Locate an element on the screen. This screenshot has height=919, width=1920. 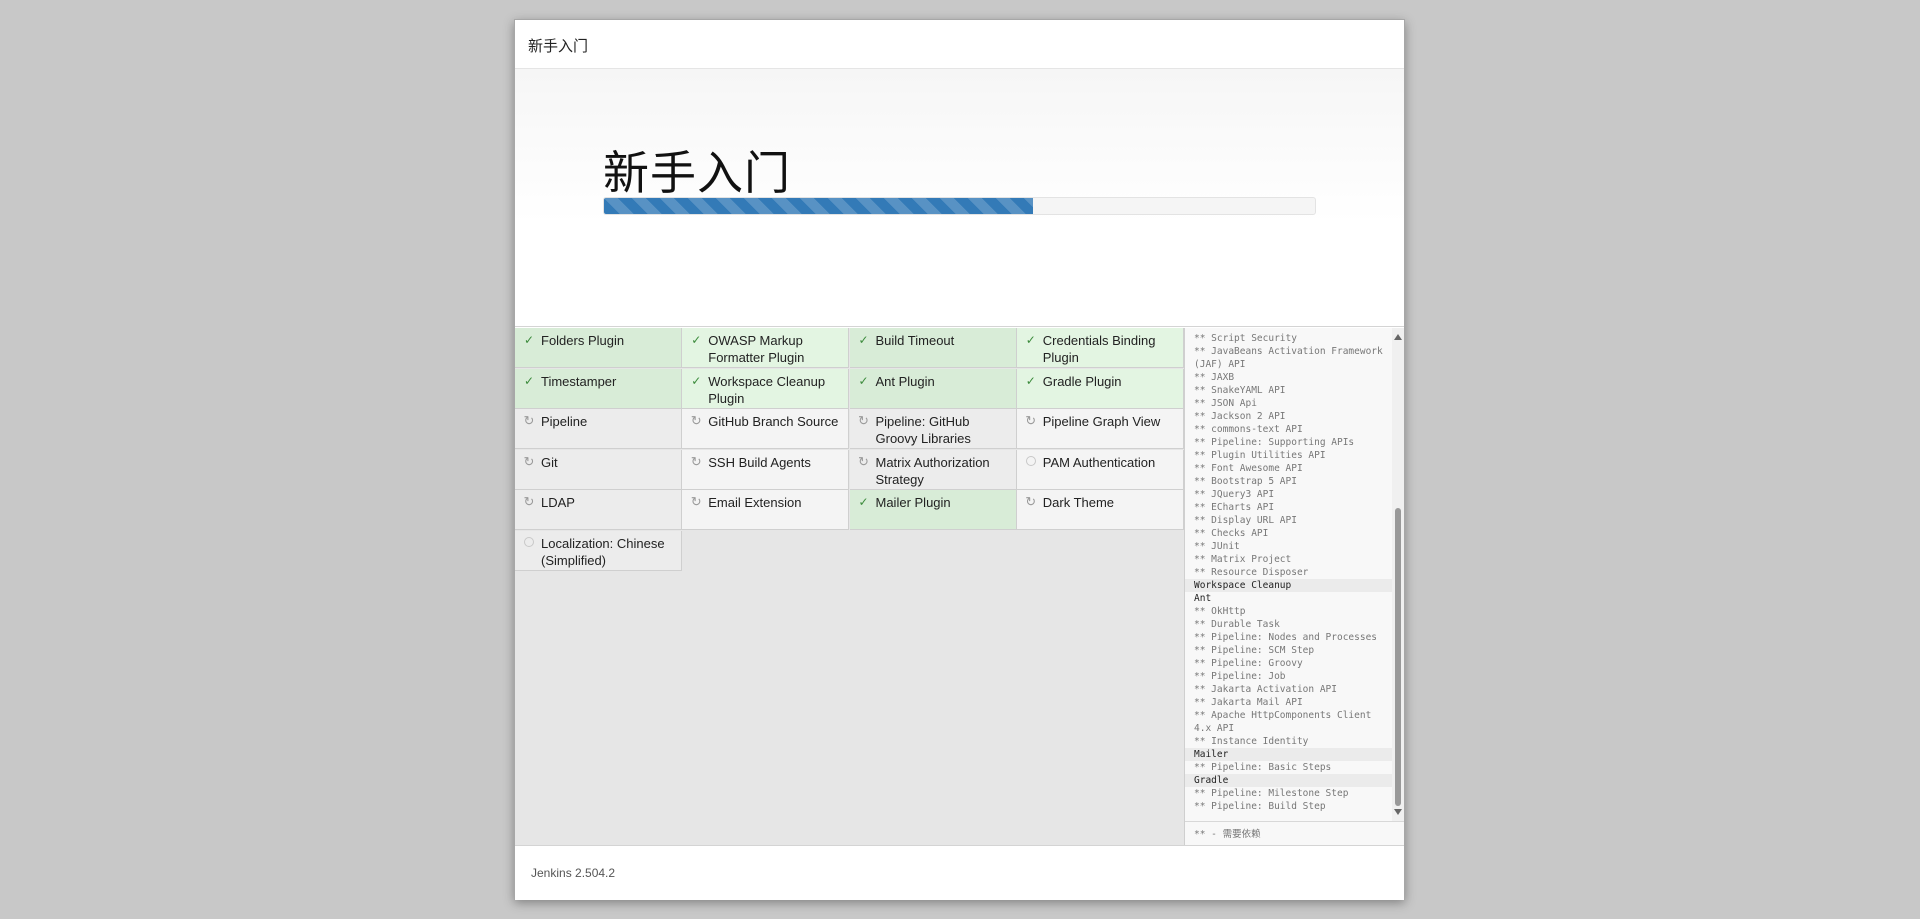
plugin-name: Credentials Binding Plugin is located at coordinates (1099, 349).